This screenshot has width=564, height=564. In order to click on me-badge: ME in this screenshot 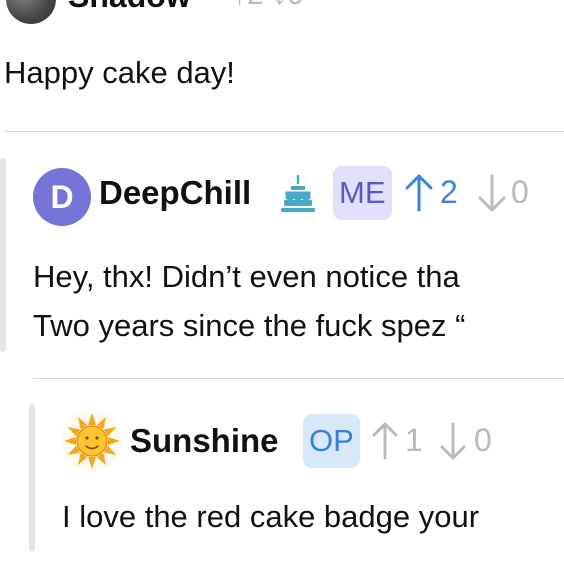, I will do `click(362, 193)`.